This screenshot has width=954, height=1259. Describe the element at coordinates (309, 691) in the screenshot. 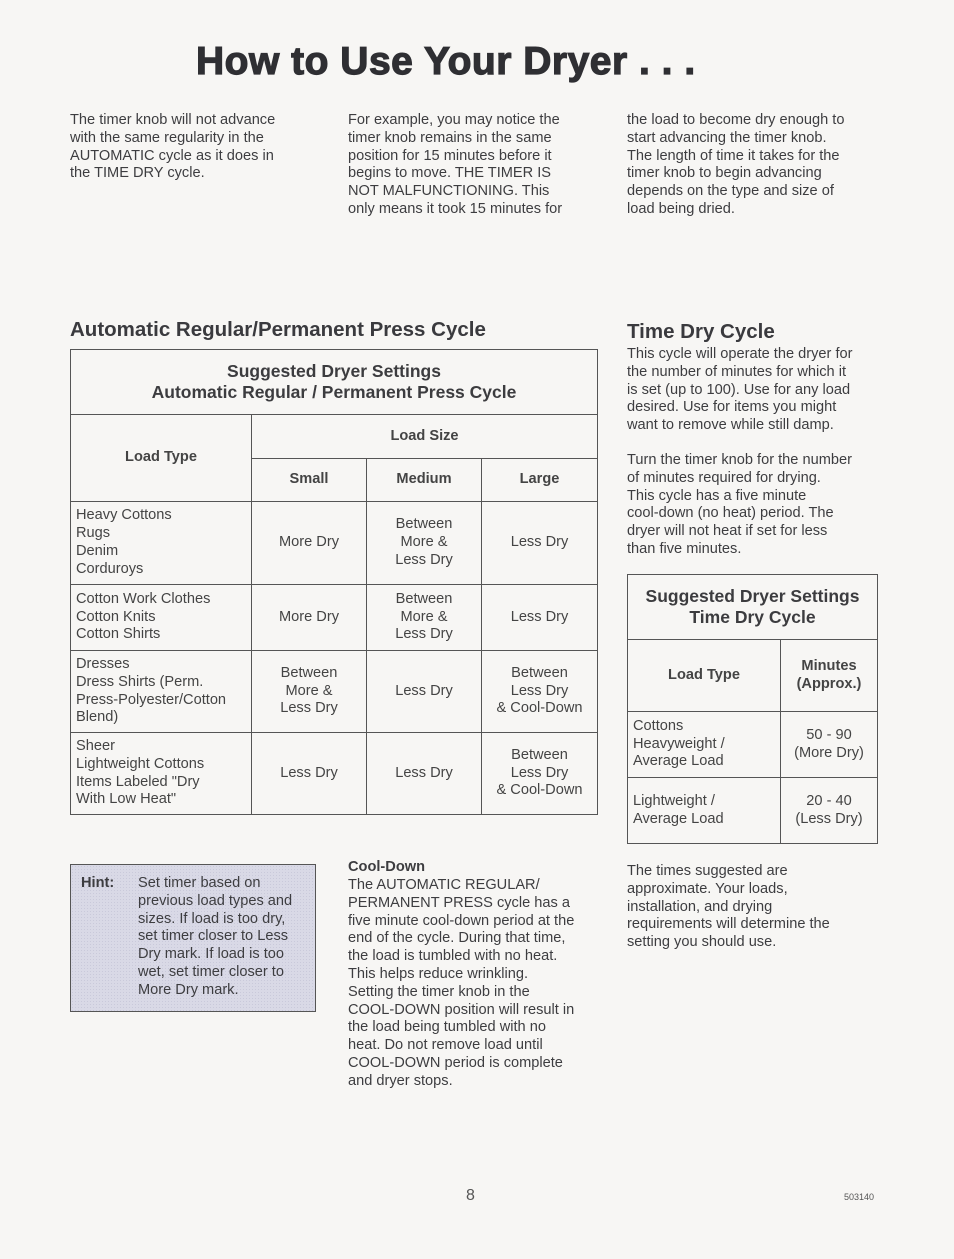

I see `small-cell: Between More & Less Dry` at that location.